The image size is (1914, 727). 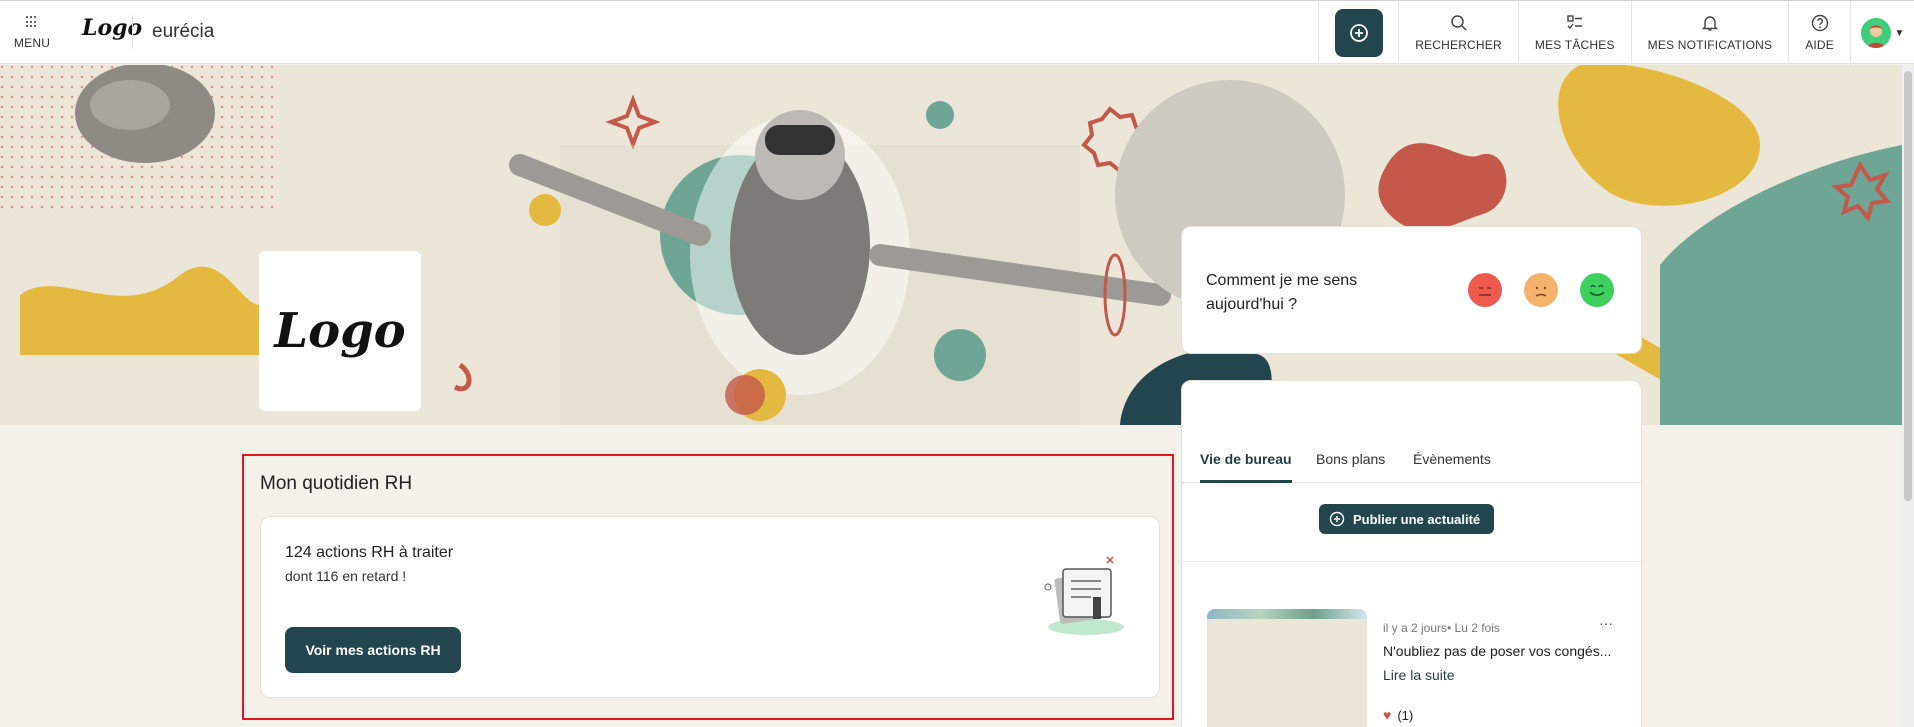 I want to click on mood-happy-button, so click(x=1597, y=290).